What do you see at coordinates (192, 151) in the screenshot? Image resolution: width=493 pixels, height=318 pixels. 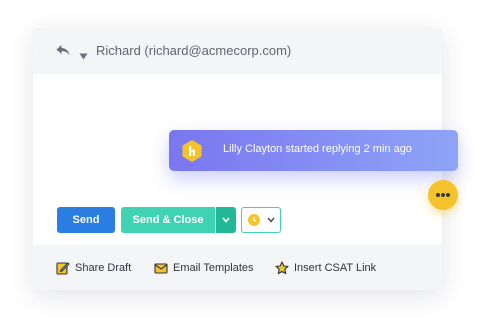 I see `hexagon-logo-icon` at bounding box center [192, 151].